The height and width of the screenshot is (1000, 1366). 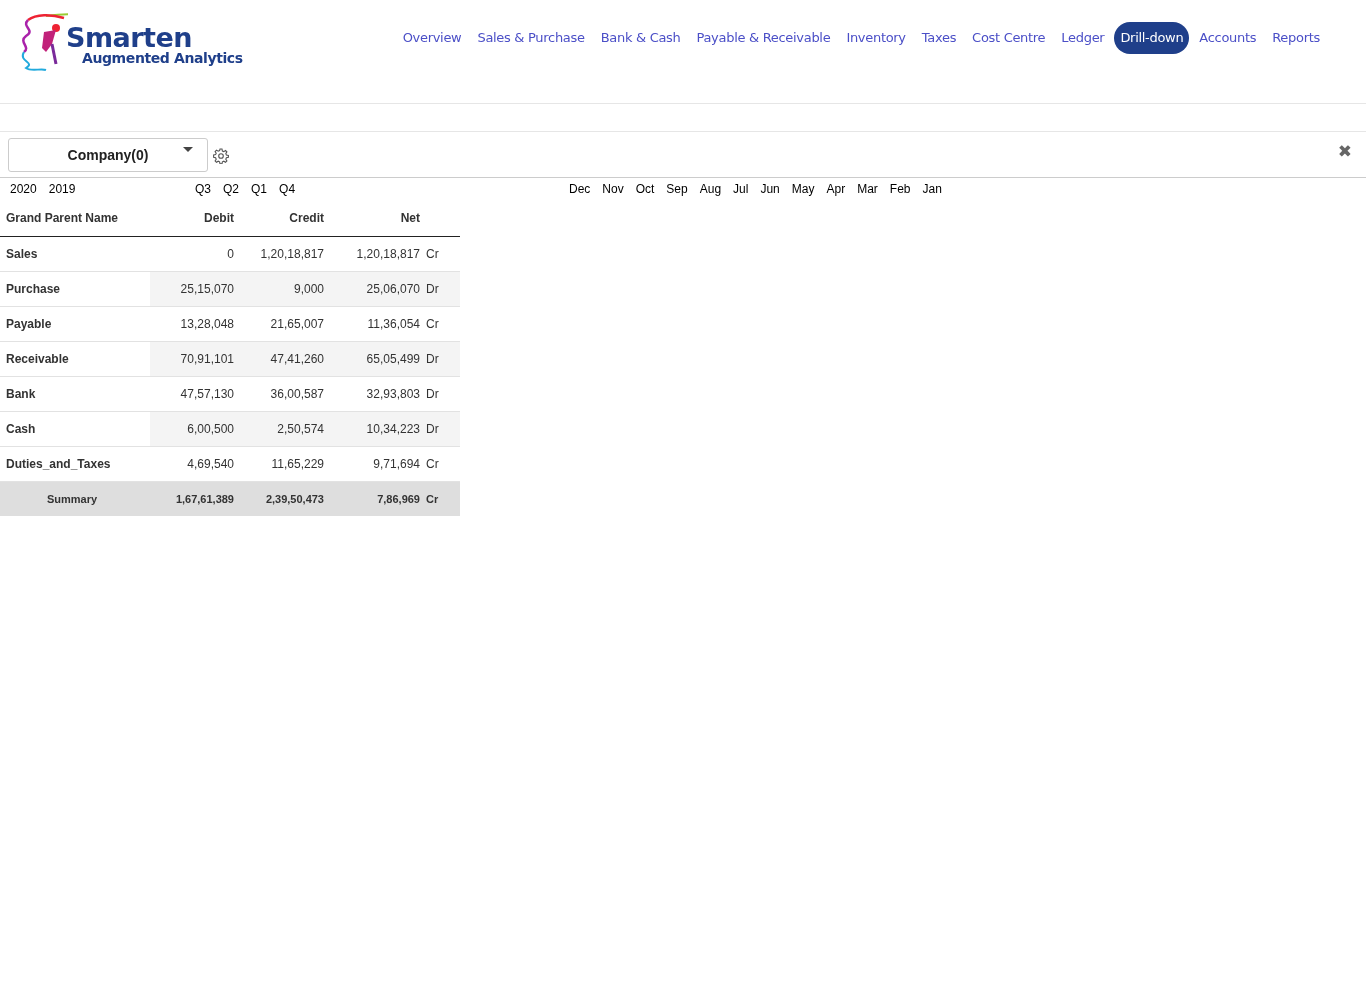 I want to click on nav-tab: Sales & Purchase, so click(x=531, y=38).